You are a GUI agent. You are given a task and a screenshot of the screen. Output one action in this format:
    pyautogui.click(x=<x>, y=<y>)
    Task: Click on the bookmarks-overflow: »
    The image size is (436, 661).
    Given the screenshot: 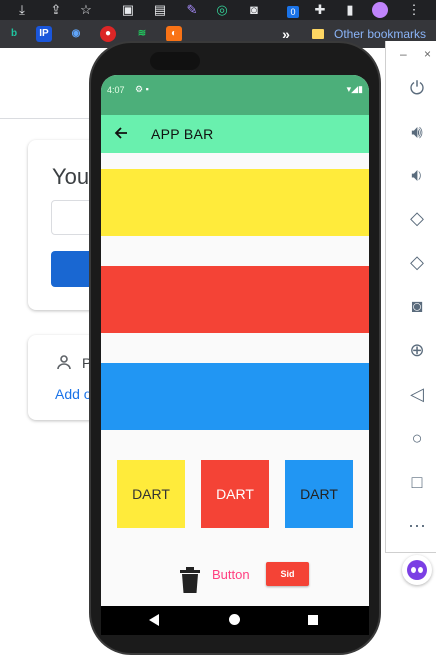 What is the action you would take?
    pyautogui.click(x=286, y=34)
    